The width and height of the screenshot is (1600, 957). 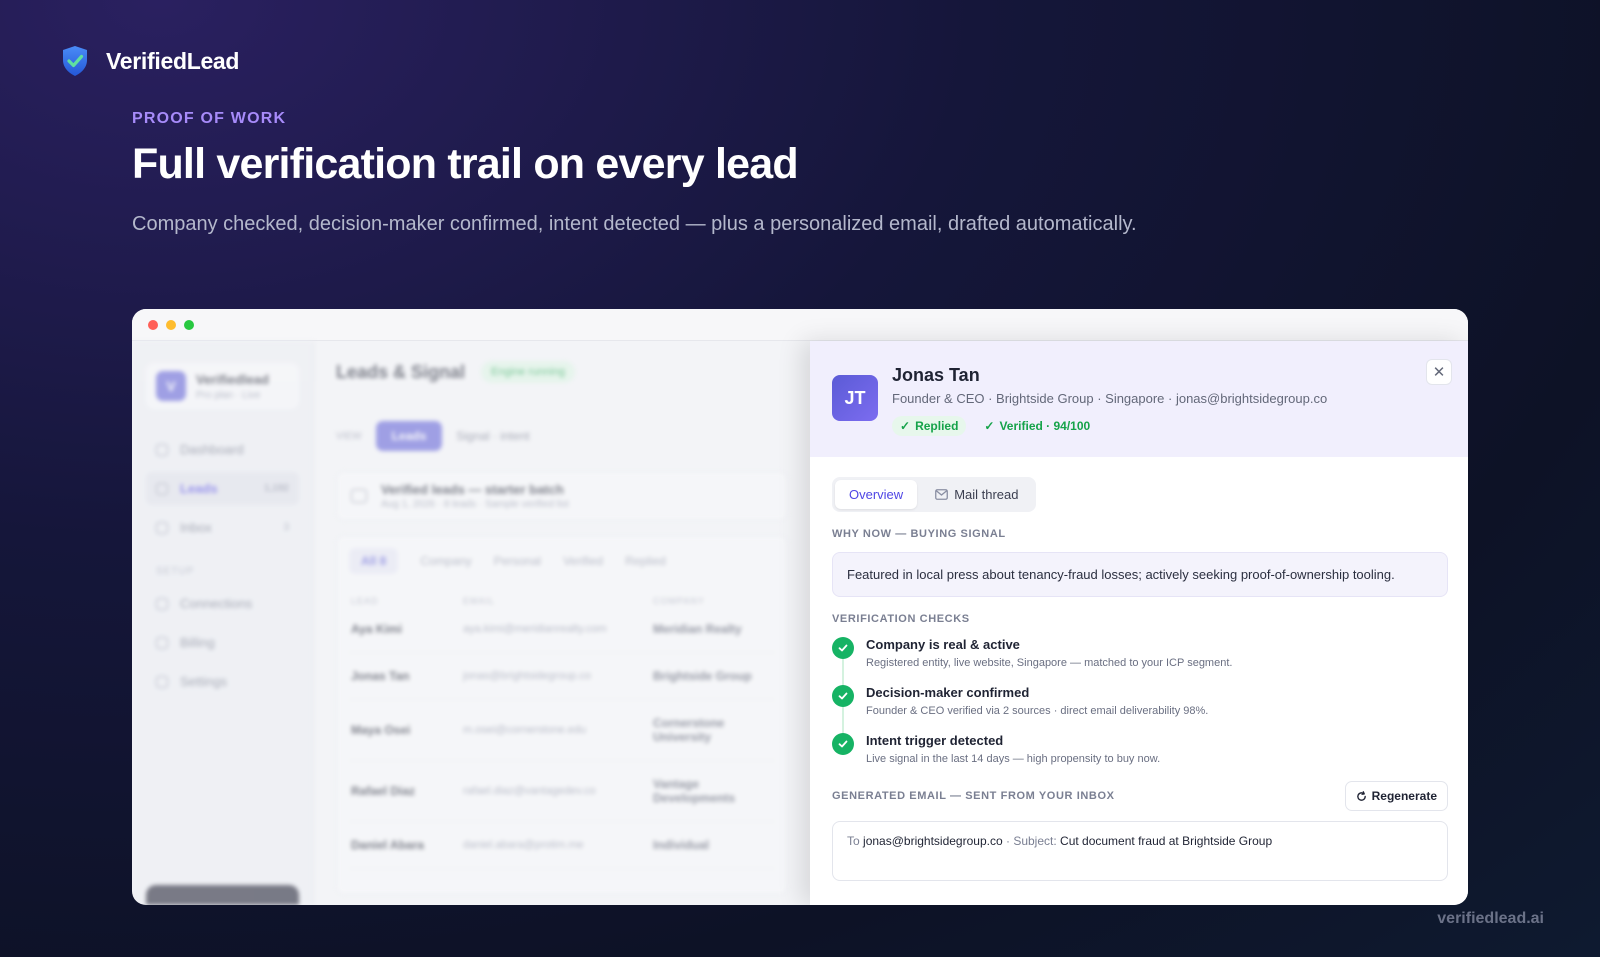 I want to click on page-title: Full verification trail on every lead, so click(x=465, y=164).